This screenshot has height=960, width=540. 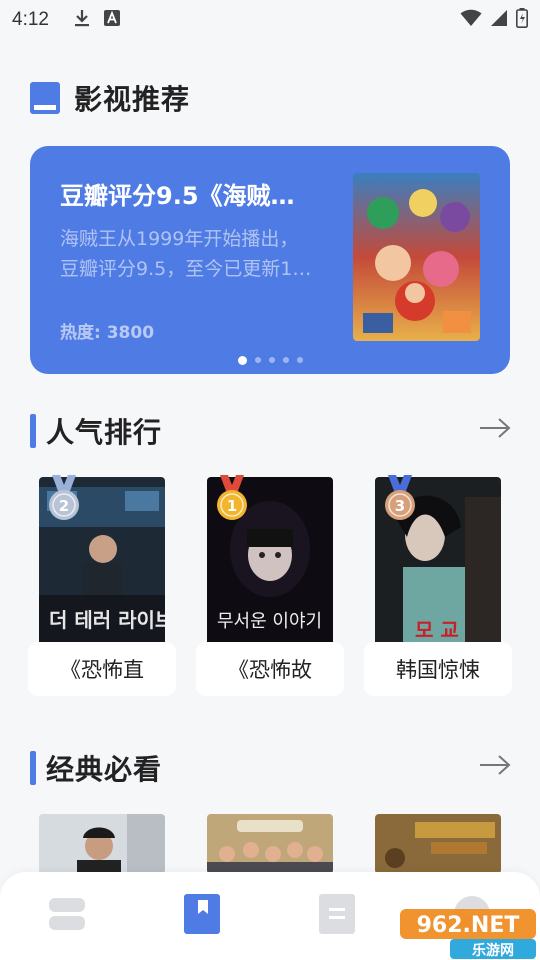 I want to click on stack-icon, so click(x=67, y=916).